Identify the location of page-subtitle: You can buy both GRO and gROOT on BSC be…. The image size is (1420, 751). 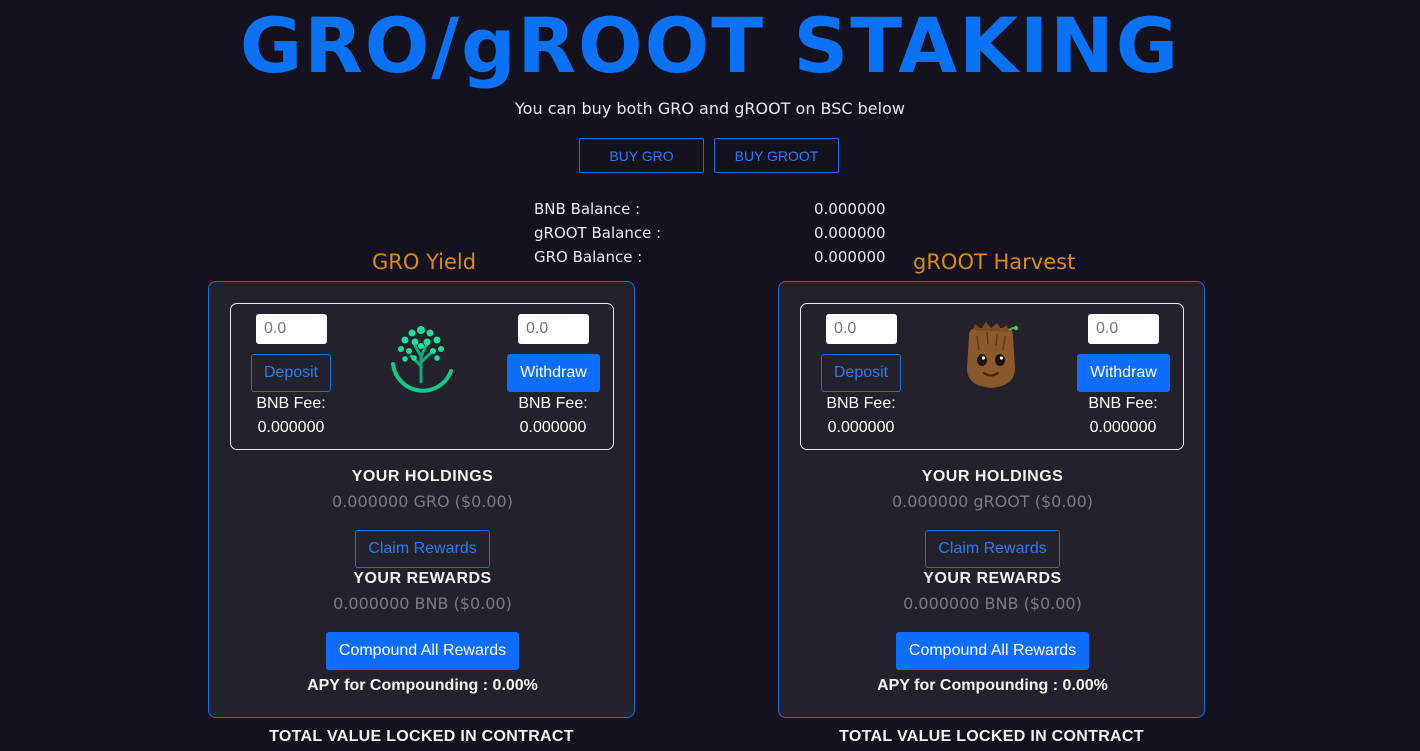
(710, 108).